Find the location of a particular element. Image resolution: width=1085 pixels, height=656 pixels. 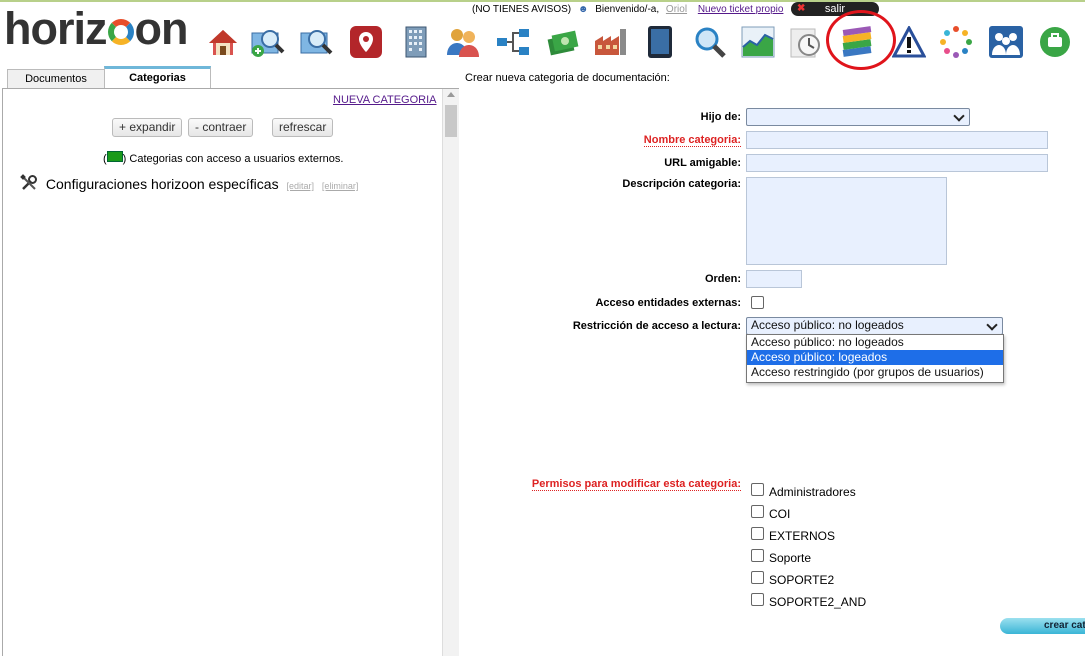

description-textarea is located at coordinates (846, 221).